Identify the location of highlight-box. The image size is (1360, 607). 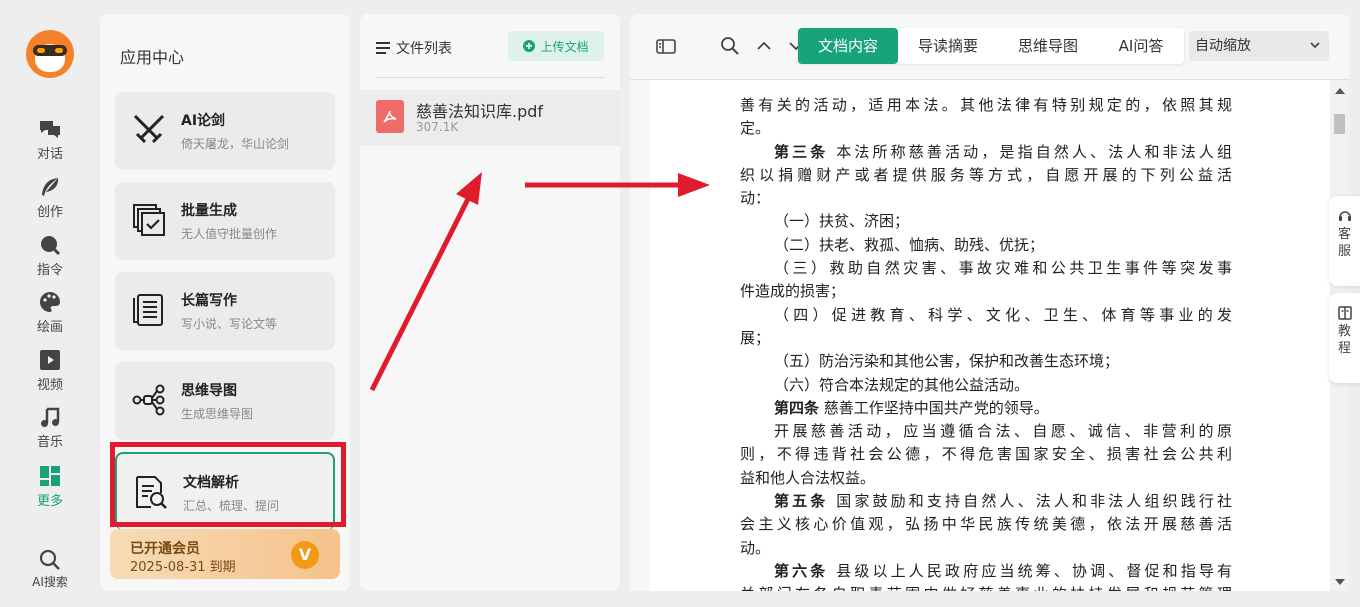
(228, 484).